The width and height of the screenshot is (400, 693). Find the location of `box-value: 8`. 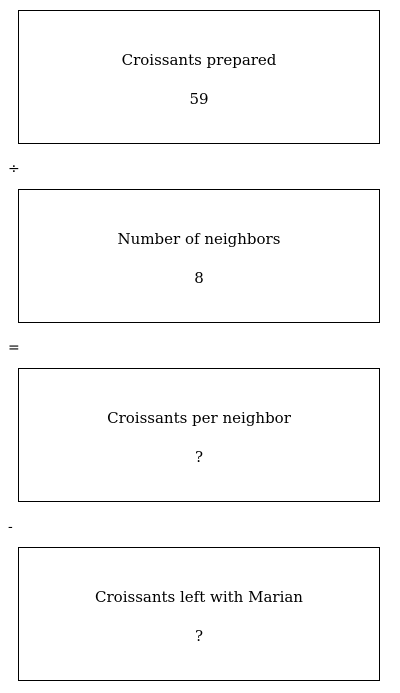

box-value: 8 is located at coordinates (199, 278).